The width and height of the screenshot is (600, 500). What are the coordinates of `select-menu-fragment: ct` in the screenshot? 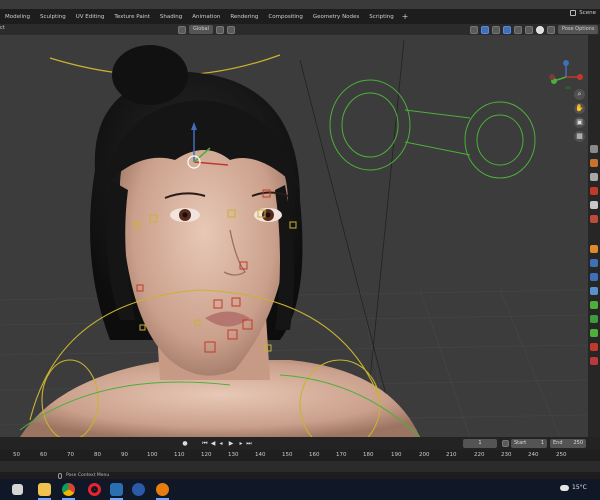 It's located at (2, 28).